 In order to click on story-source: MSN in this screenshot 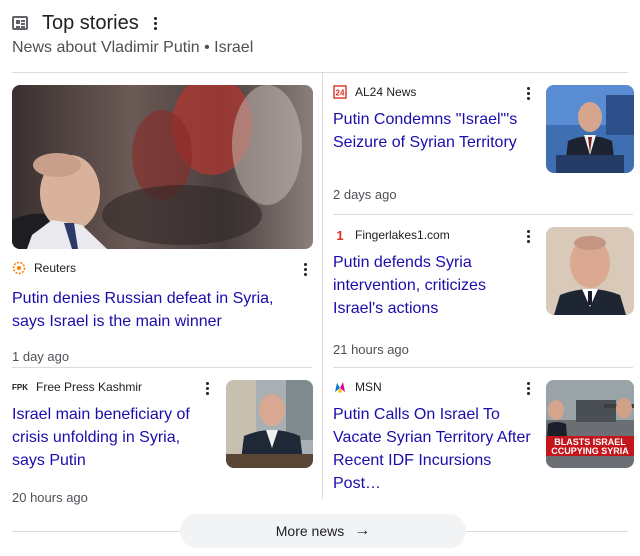, I will do `click(435, 387)`.